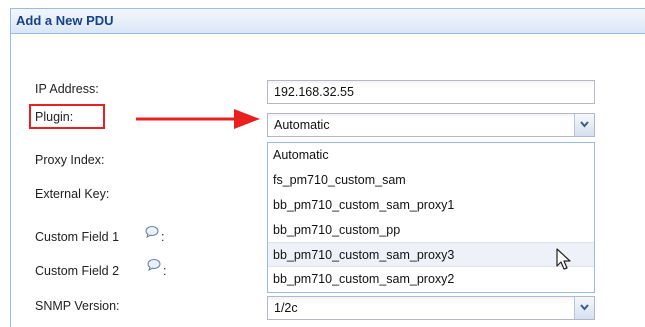  What do you see at coordinates (72, 194) in the screenshot?
I see `external-key-label: External Key:` at bounding box center [72, 194].